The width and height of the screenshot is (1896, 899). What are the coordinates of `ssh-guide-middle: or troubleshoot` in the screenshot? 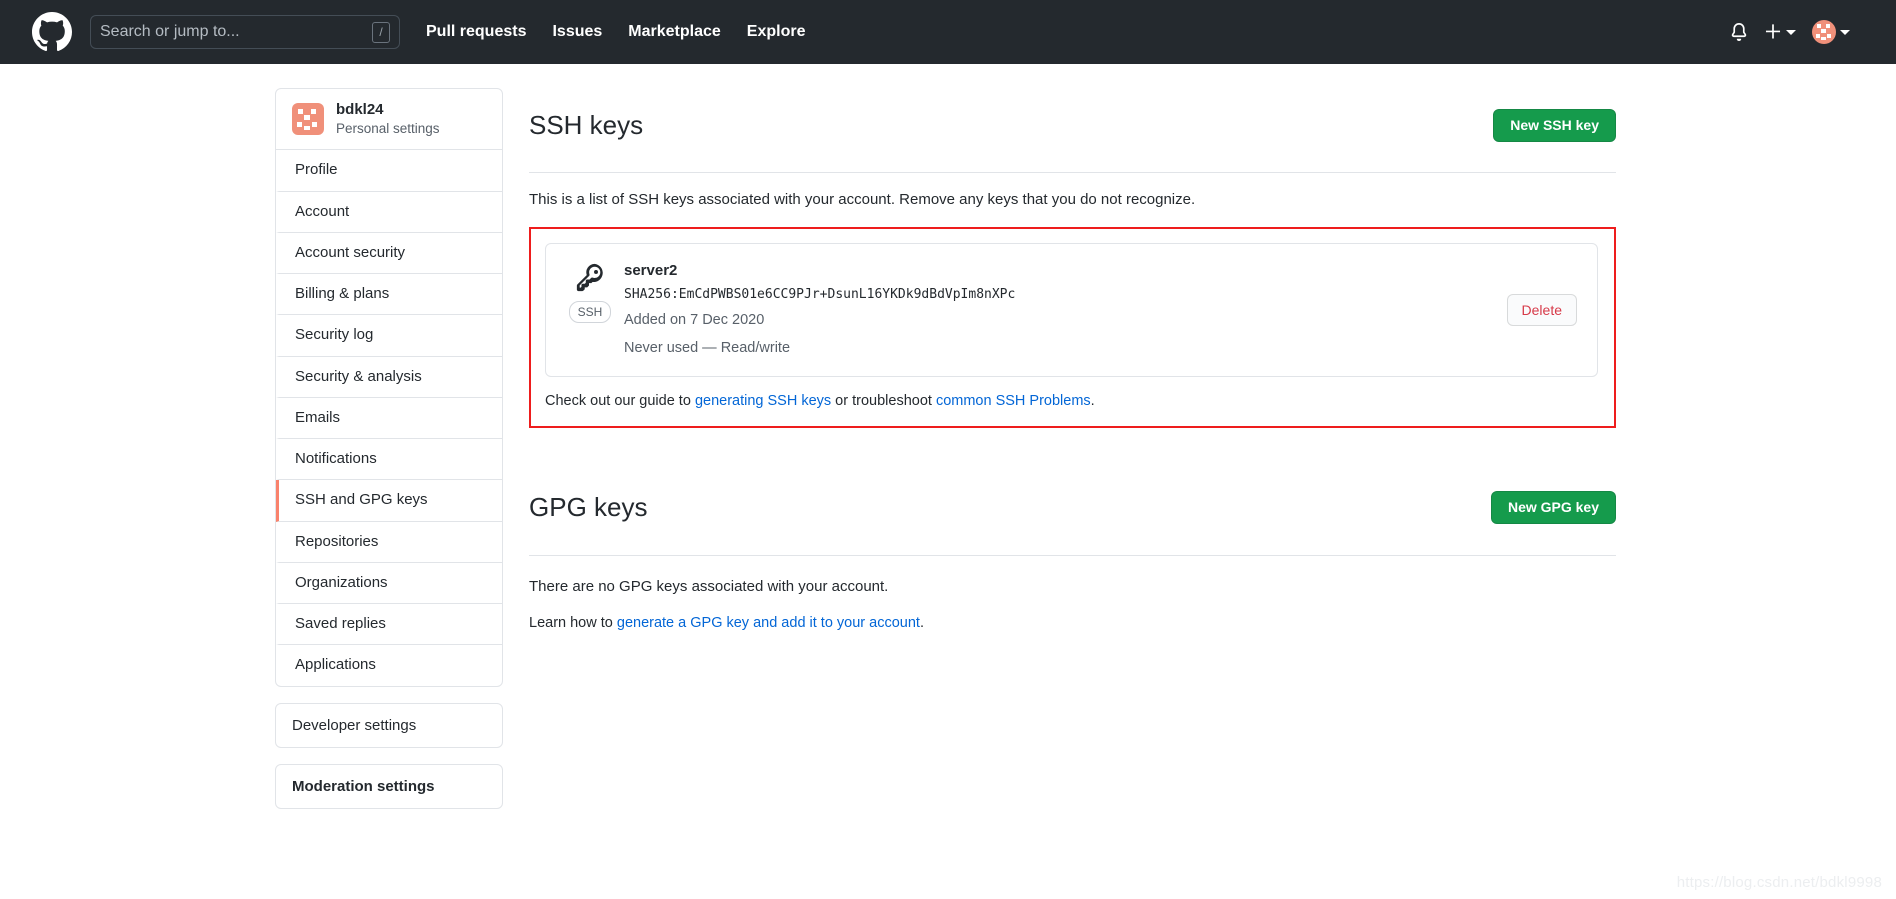 It's located at (883, 400).